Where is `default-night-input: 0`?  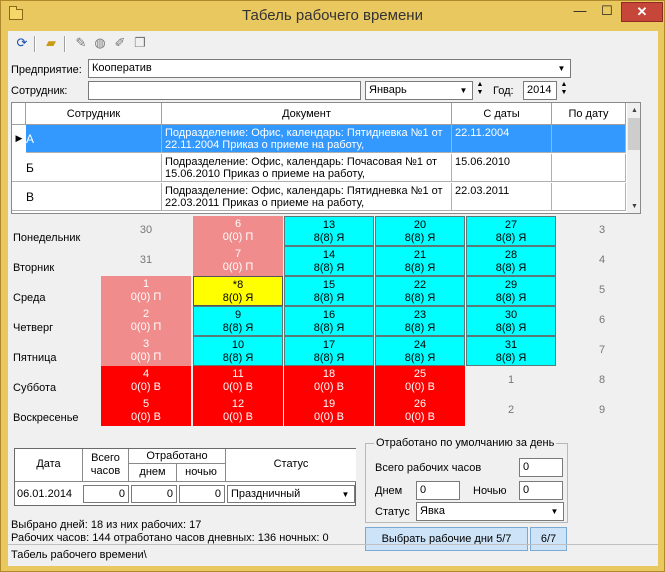
default-night-input: 0 is located at coordinates (541, 490).